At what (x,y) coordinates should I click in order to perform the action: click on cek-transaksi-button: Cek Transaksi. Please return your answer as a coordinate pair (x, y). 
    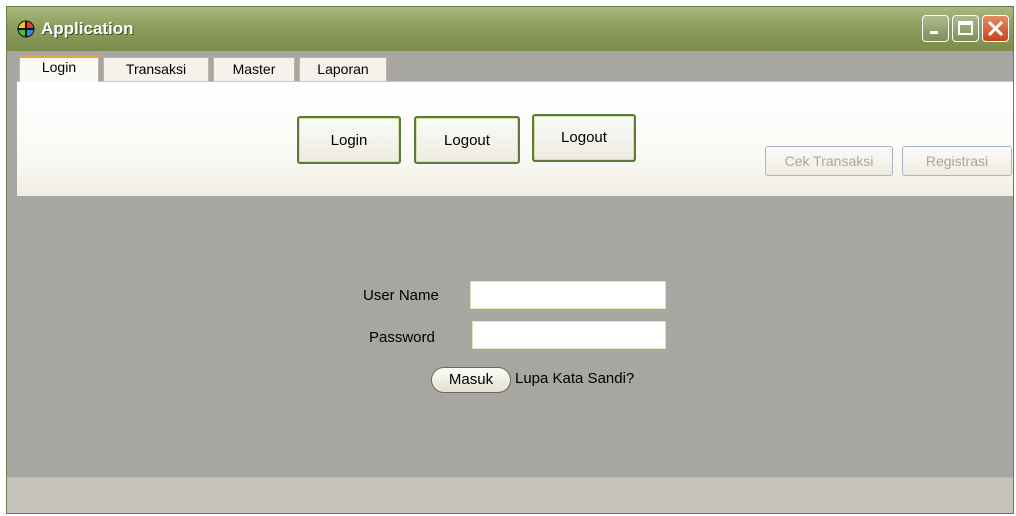
    Looking at the image, I should click on (829, 161).